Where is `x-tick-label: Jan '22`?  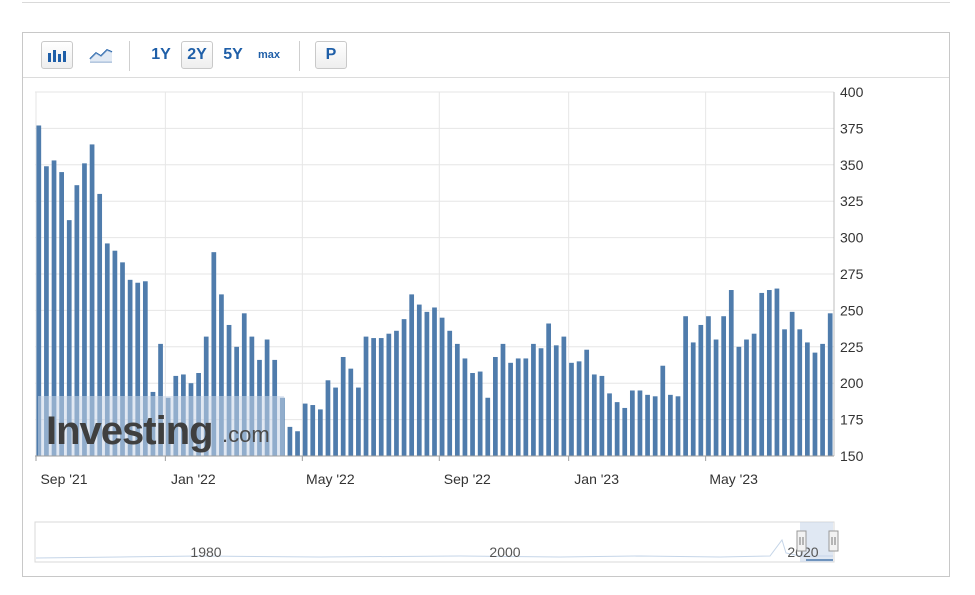
x-tick-label: Jan '22 is located at coordinates (193, 479).